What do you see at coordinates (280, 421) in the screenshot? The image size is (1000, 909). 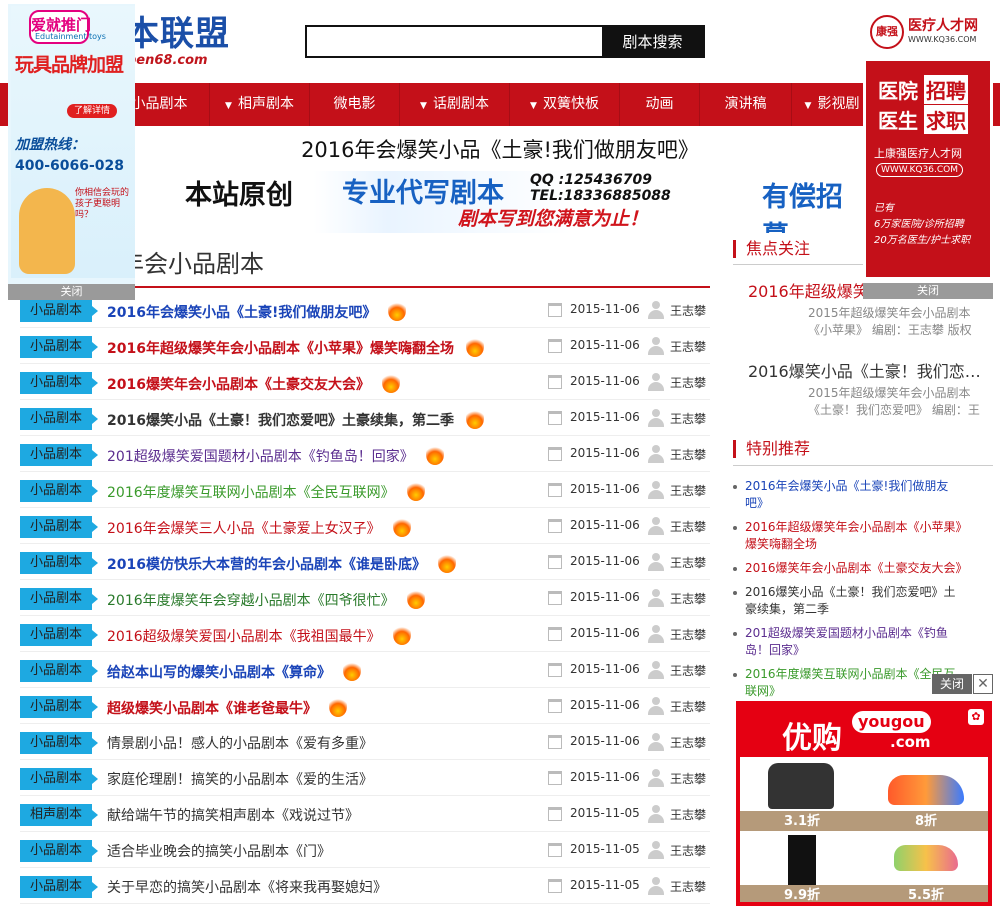 I see `article-title: 2016爆笑小品《土豪！我们恋爱吧》土豪续集，第二季` at bounding box center [280, 421].